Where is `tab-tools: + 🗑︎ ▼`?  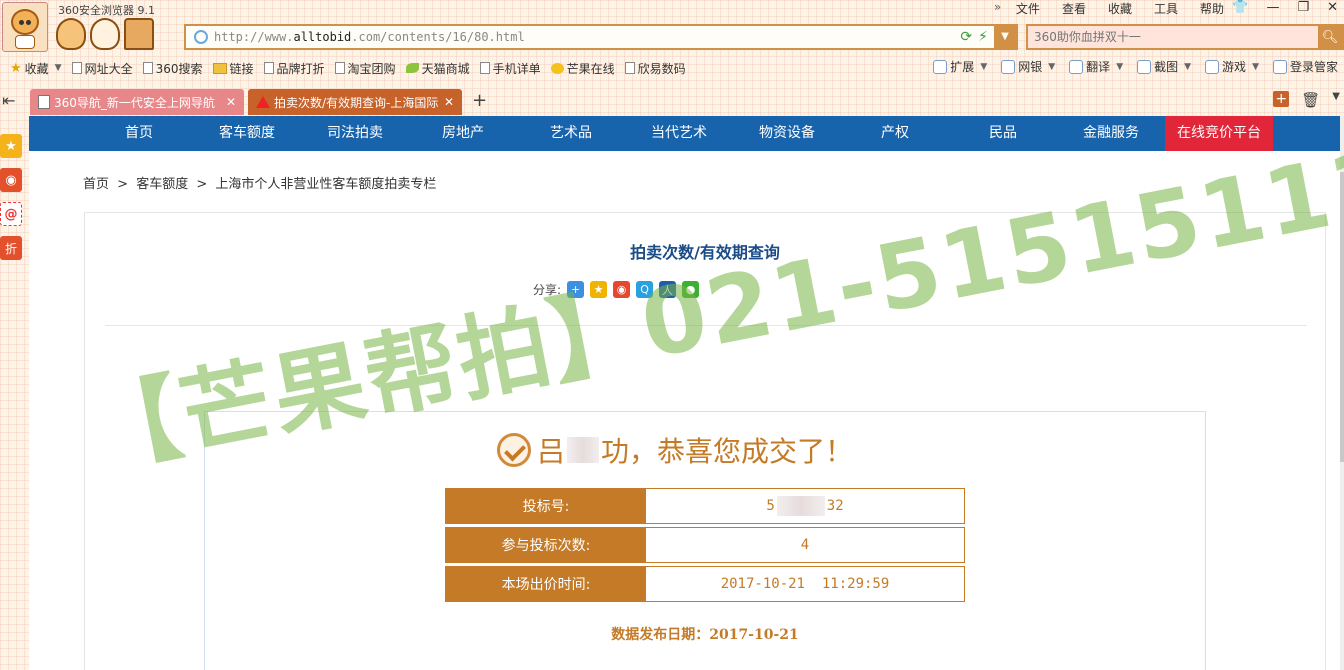
tab-tools: + 🗑︎ ▼ is located at coordinates (1306, 100).